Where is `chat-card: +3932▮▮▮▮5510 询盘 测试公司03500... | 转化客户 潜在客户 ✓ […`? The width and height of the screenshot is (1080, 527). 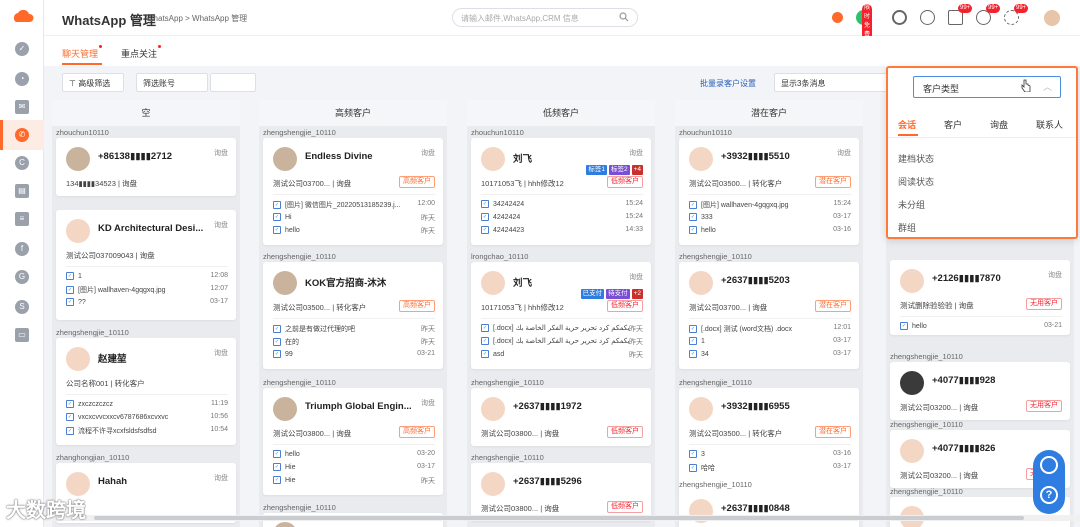
chat-card: +3932▮▮▮▮5510 询盘 测试公司03500... | 转化客户 潜在客户 ✓ [… is located at coordinates (769, 191).